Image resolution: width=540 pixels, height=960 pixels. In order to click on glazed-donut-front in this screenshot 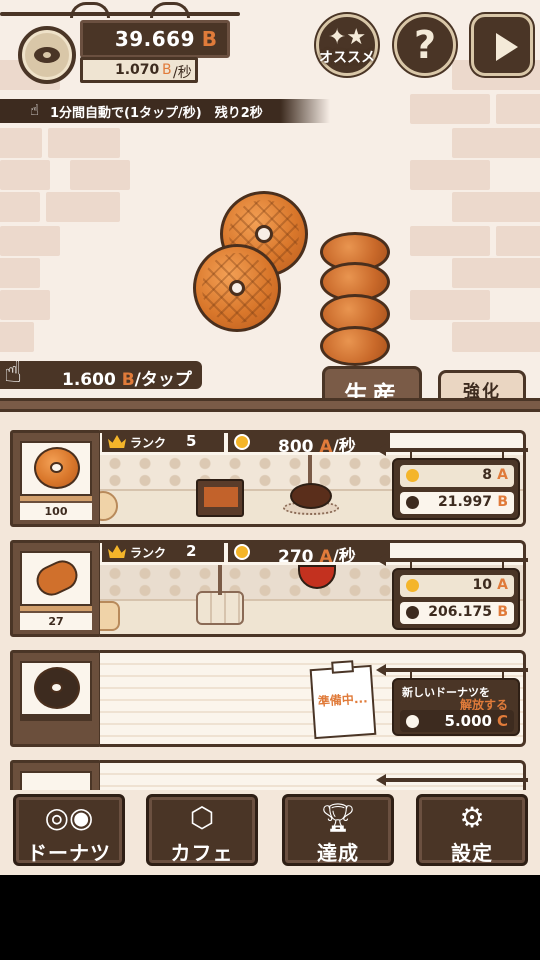, I will do `click(237, 288)`.